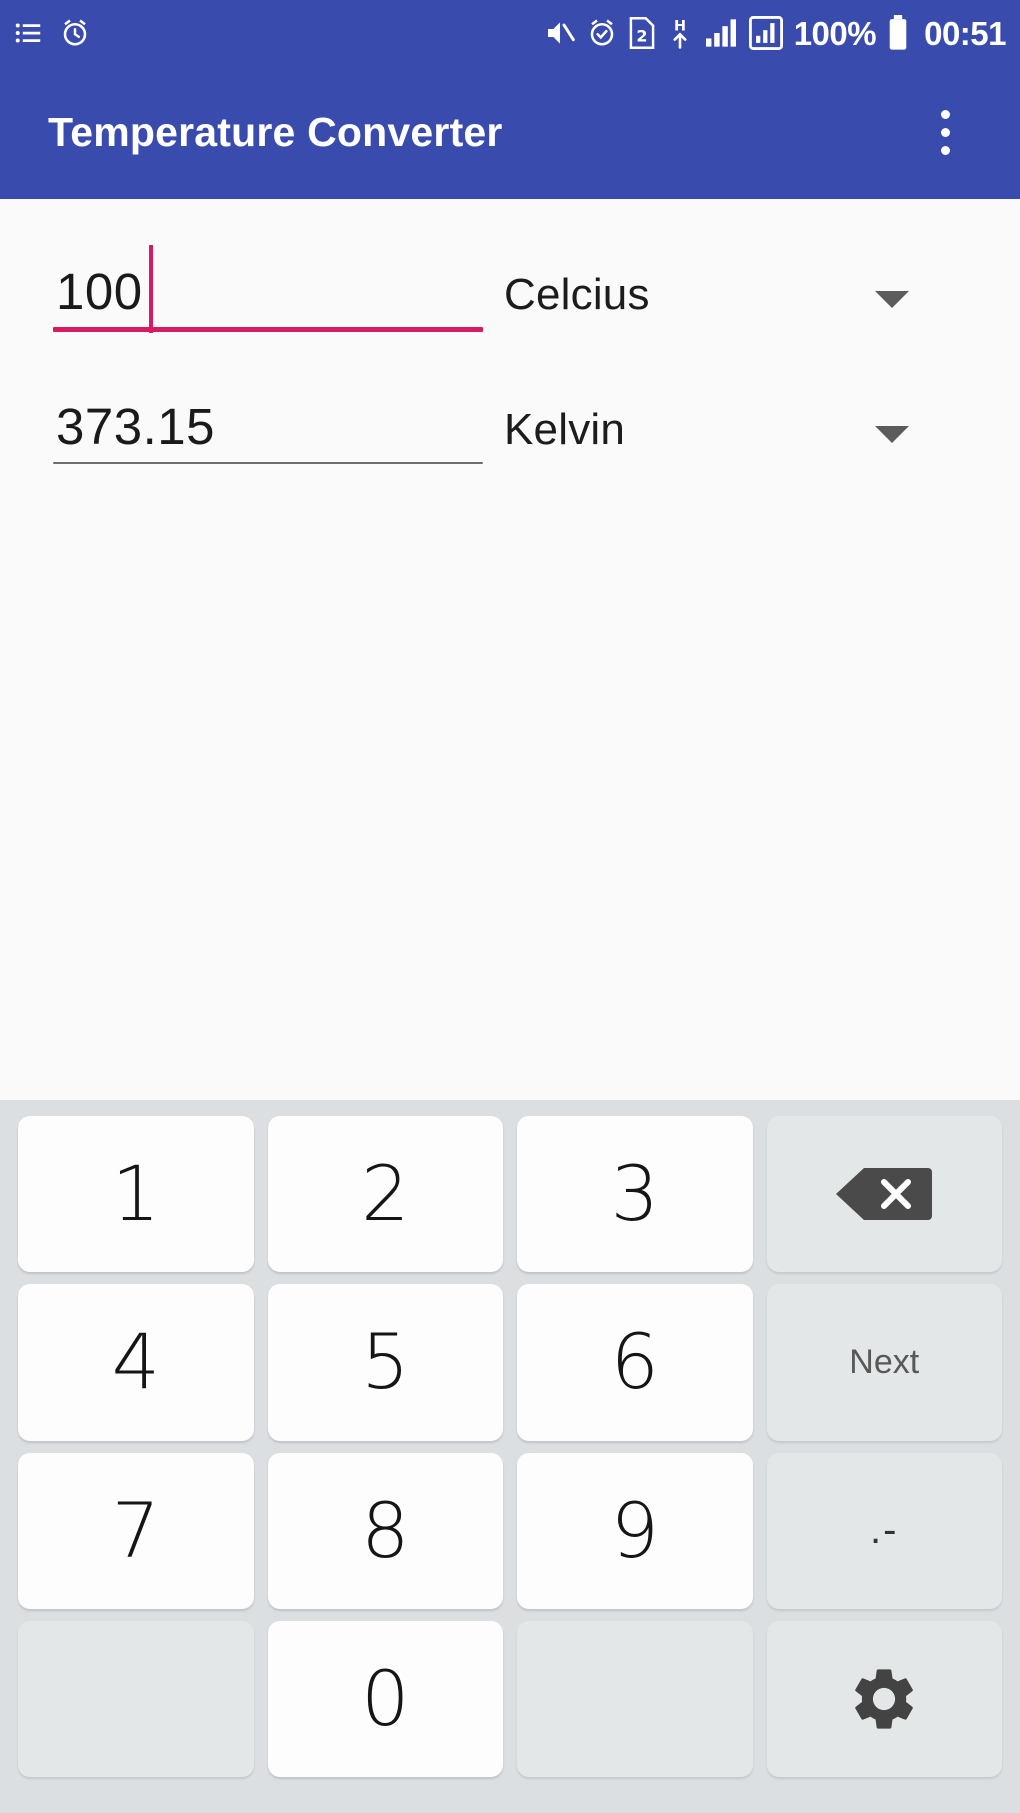  I want to click on overflow-menu-icon, so click(945, 133).